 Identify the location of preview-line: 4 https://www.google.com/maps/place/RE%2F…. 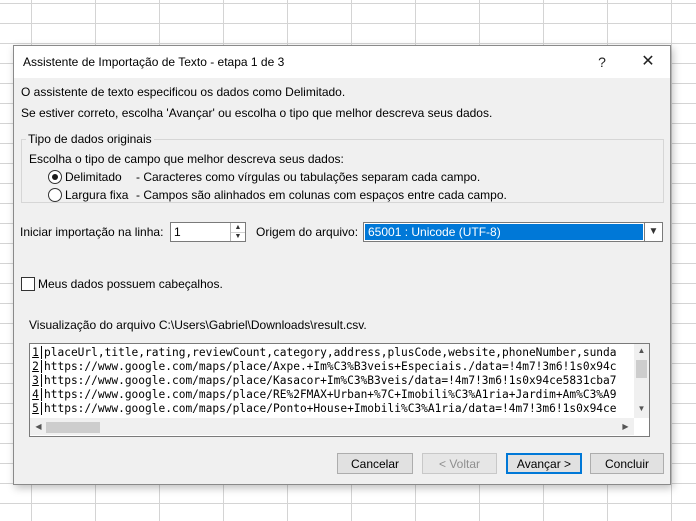
(324, 394).